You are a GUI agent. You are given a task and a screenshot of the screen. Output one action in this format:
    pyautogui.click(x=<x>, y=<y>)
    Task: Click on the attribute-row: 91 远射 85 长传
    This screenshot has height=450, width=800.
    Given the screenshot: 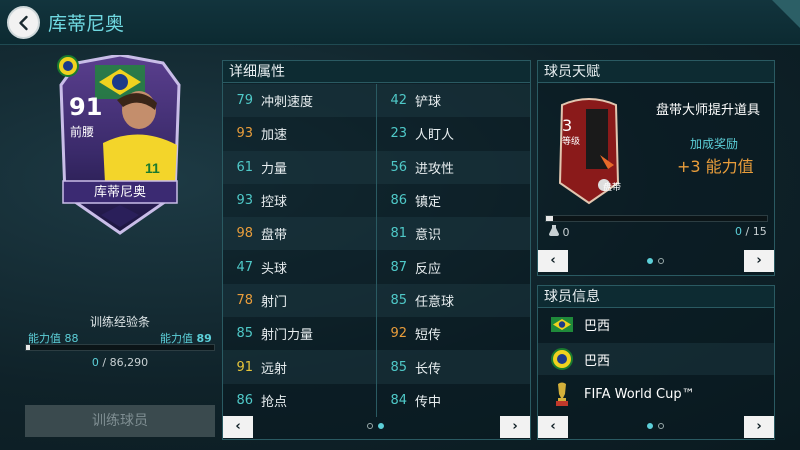 What is the action you would take?
    pyautogui.click(x=376, y=367)
    